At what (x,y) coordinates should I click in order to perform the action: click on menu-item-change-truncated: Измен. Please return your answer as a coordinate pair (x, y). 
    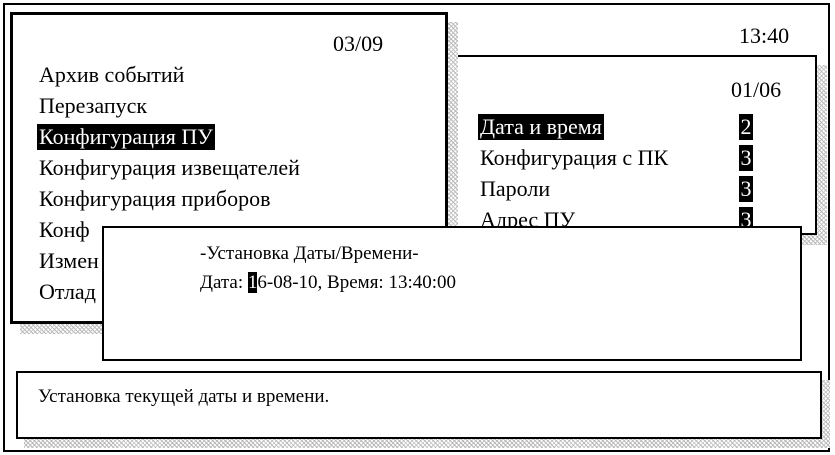
    Looking at the image, I should click on (69, 261).